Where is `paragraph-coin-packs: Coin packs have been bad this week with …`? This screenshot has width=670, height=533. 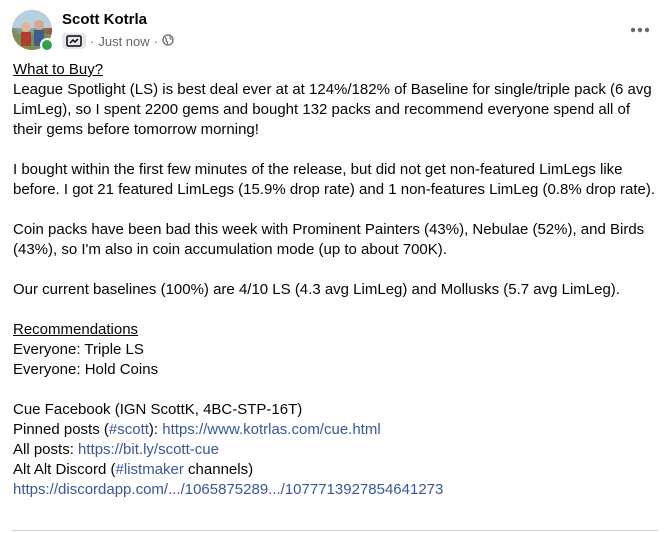 paragraph-coin-packs: Coin packs have been bad this week with … is located at coordinates (329, 239).